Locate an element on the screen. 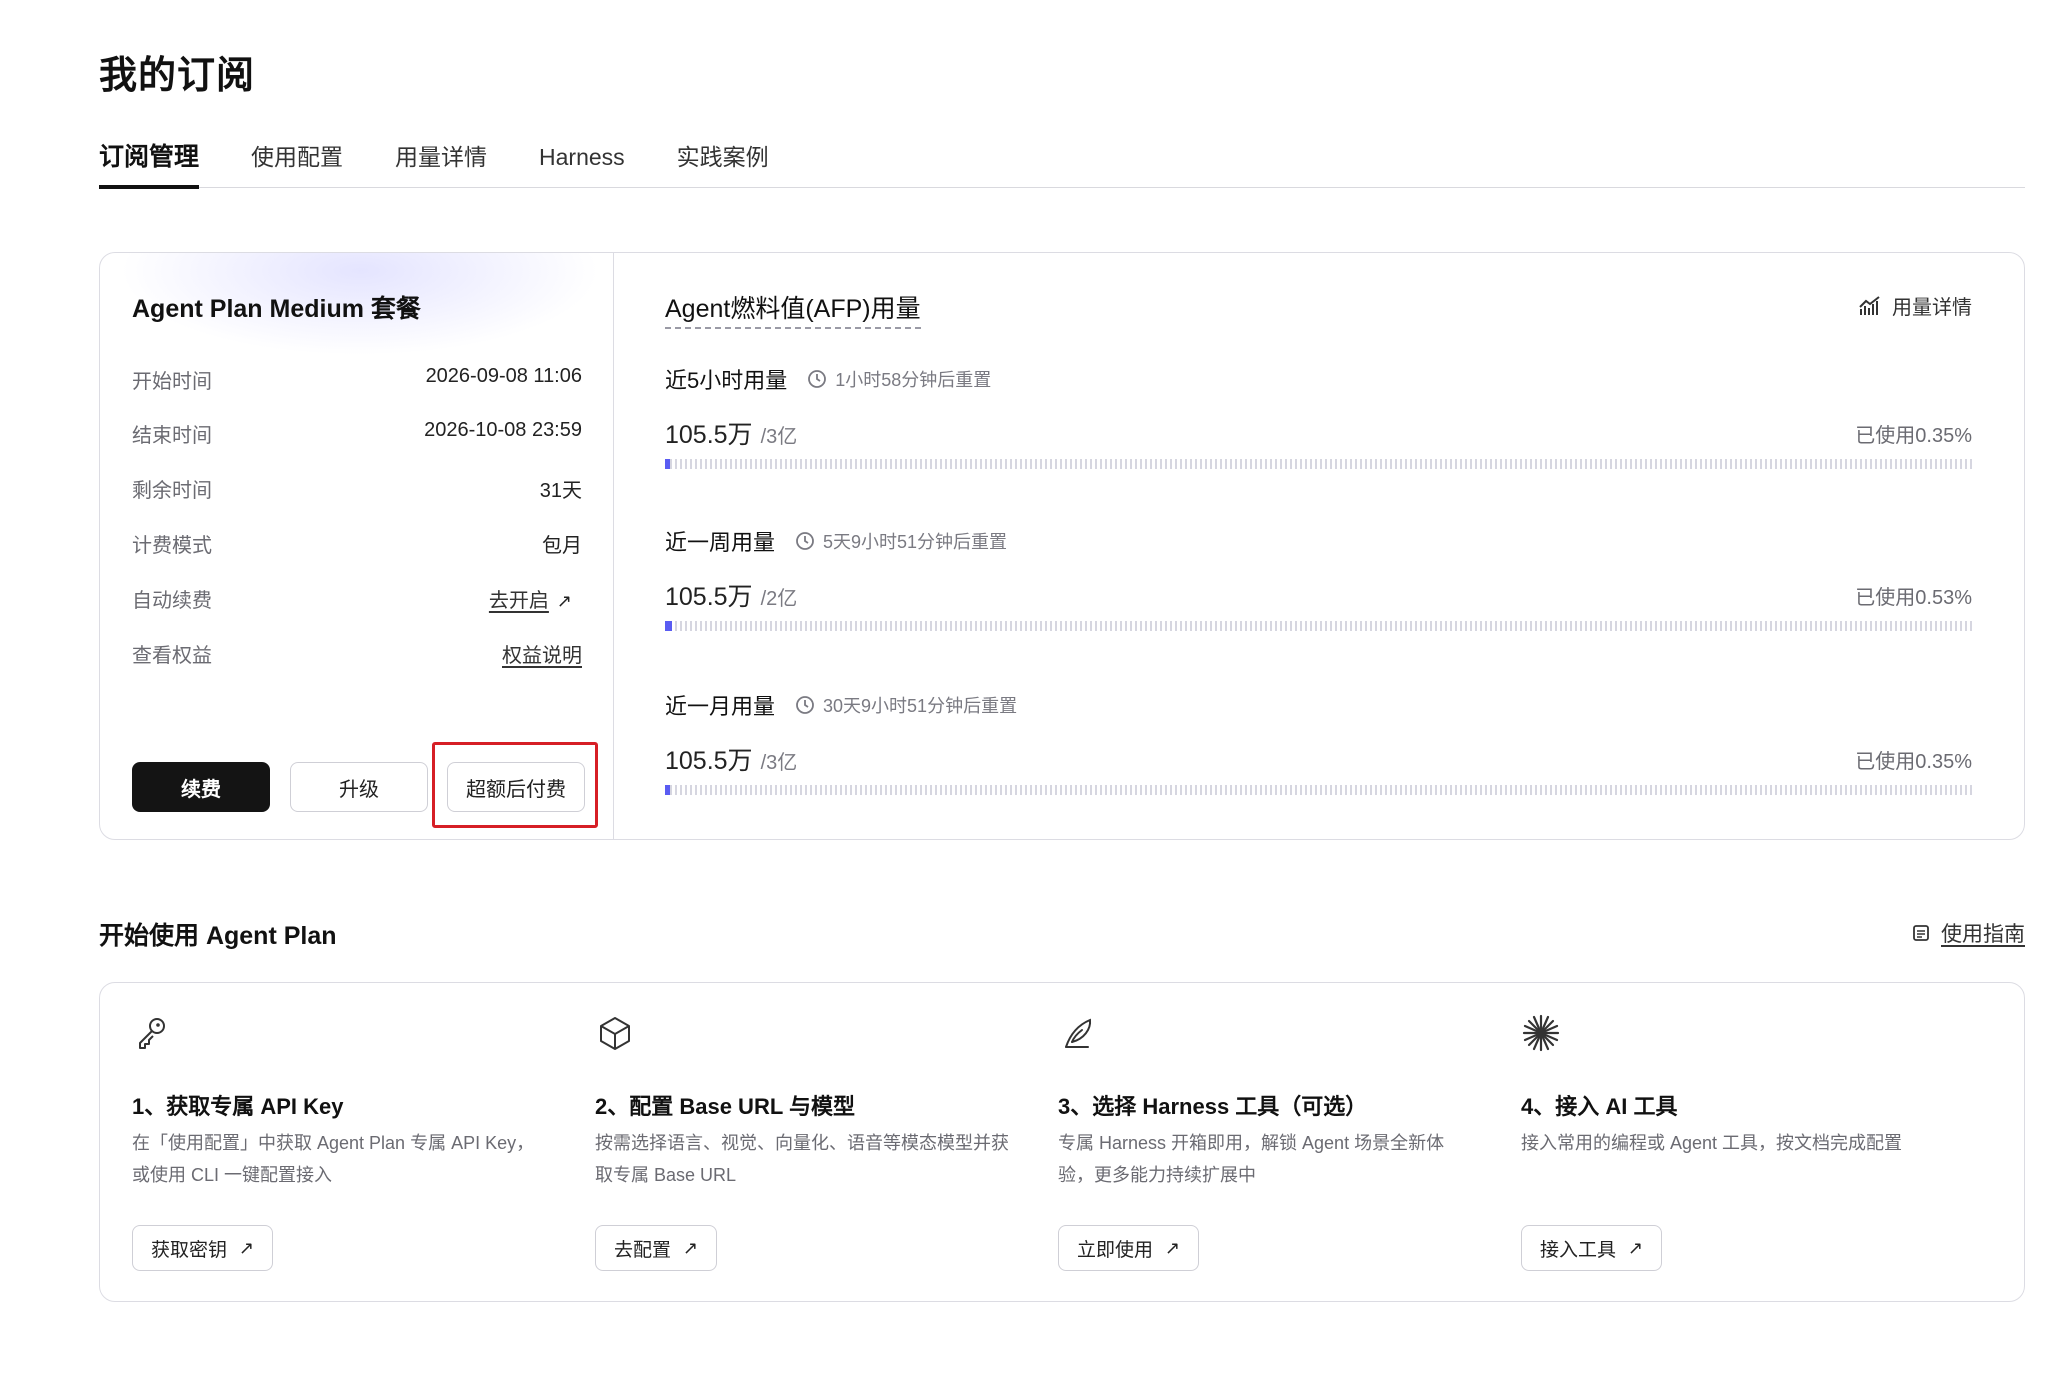 This screenshot has width=2070, height=1379. reset-text: 30天9小时51分钟后重置 is located at coordinates (920, 706).